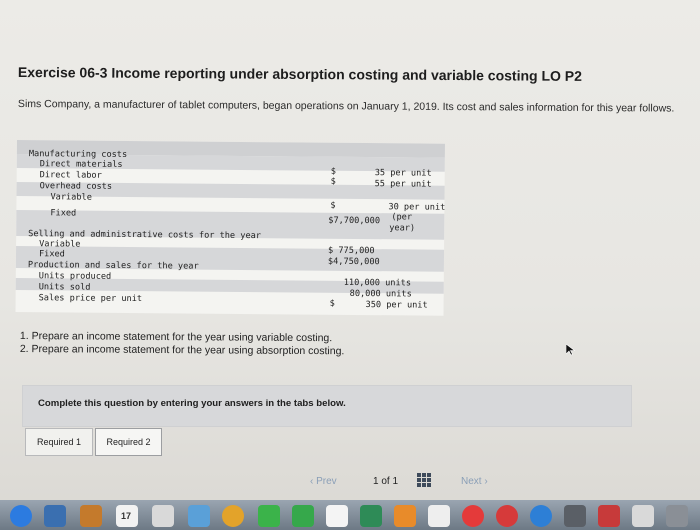  I want to click on sales-price-dollar: $, so click(332, 303).